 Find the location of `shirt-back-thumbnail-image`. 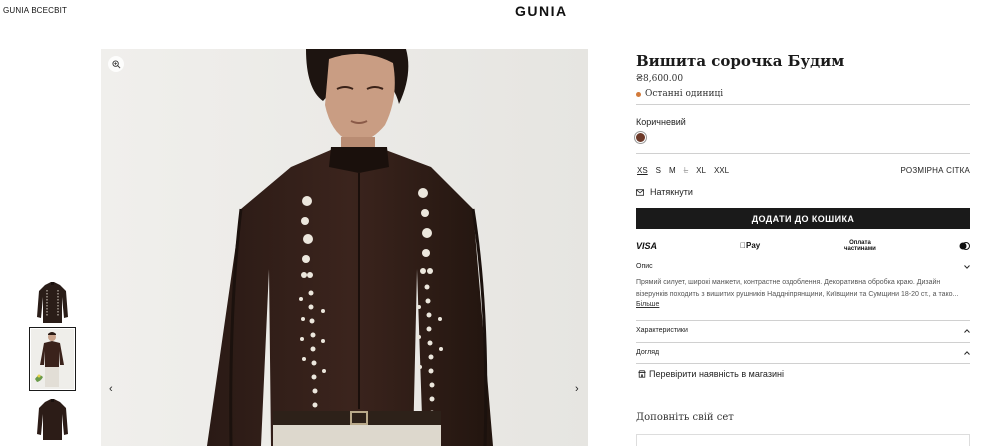

shirt-back-thumbnail-image is located at coordinates (52, 419).